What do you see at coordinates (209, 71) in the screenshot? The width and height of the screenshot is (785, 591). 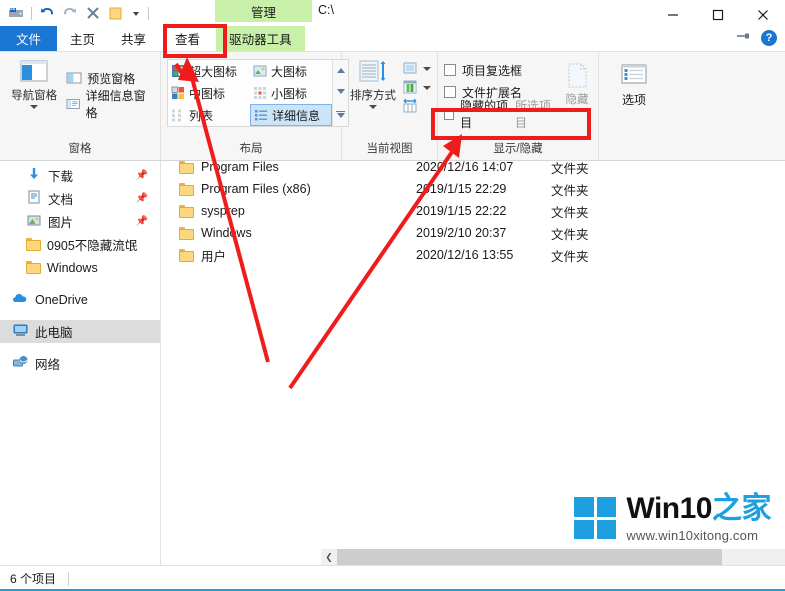 I see `layout-extra-large-icons: 超大图标` at bounding box center [209, 71].